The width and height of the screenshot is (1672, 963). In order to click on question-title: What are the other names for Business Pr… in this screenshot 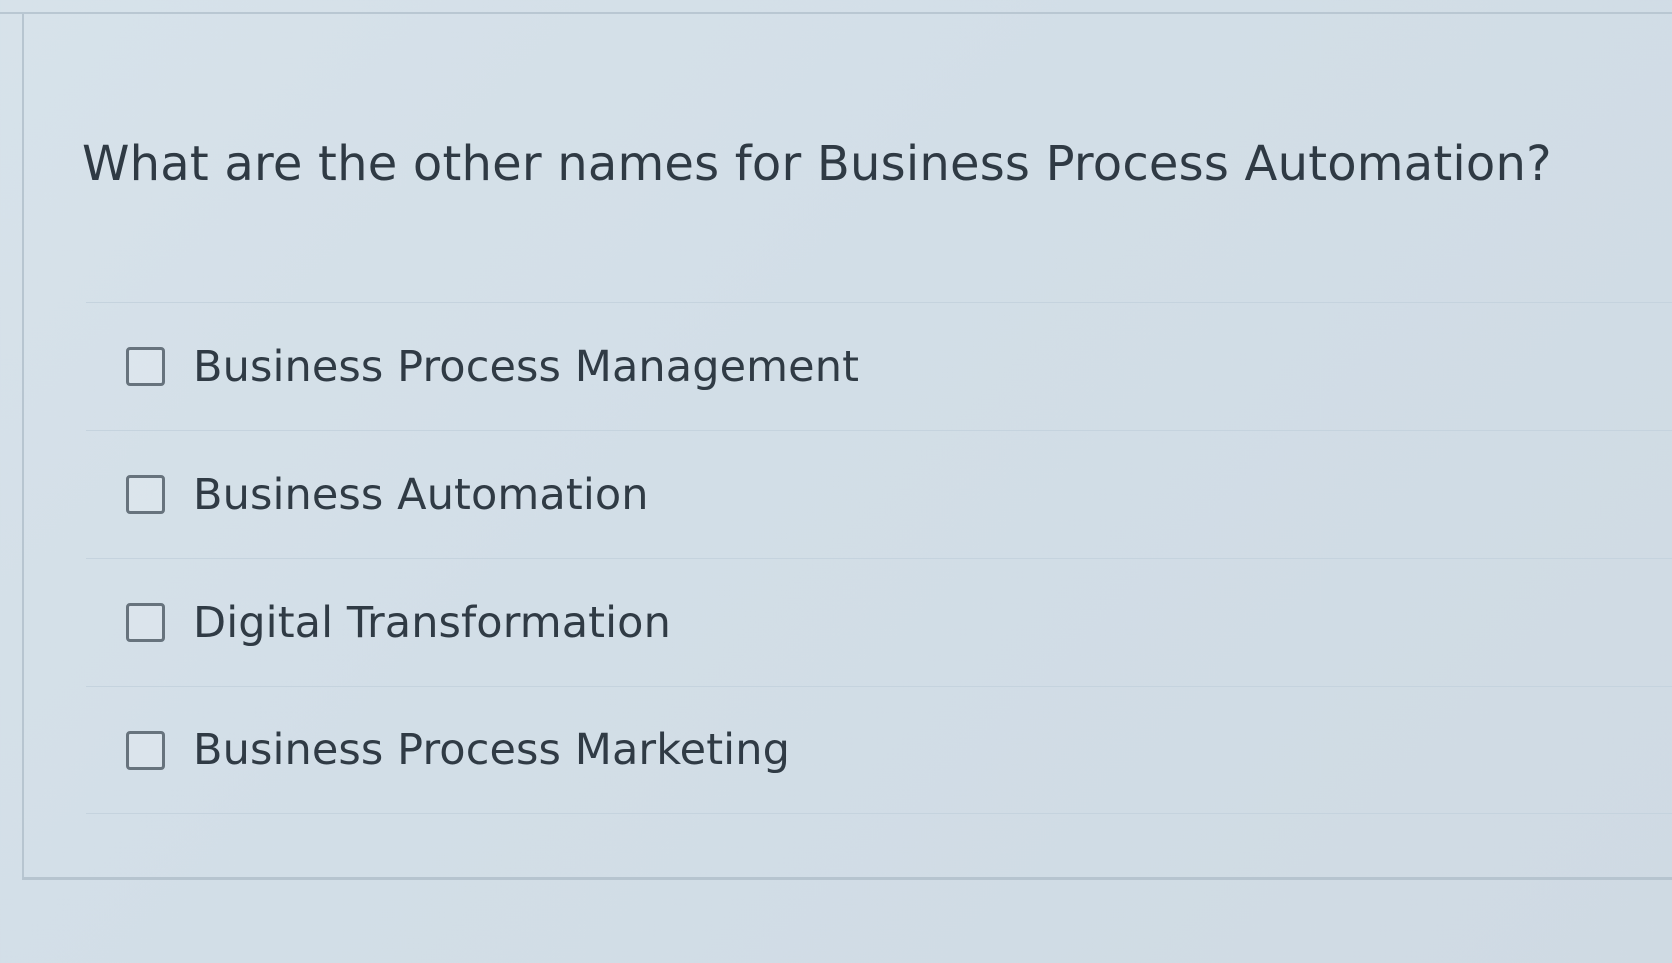, I will do `click(817, 164)`.